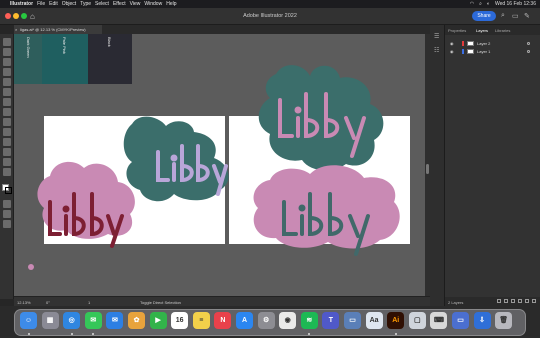  I want to click on panel-tabs: Properties Layers Libraries, so click(492, 30).